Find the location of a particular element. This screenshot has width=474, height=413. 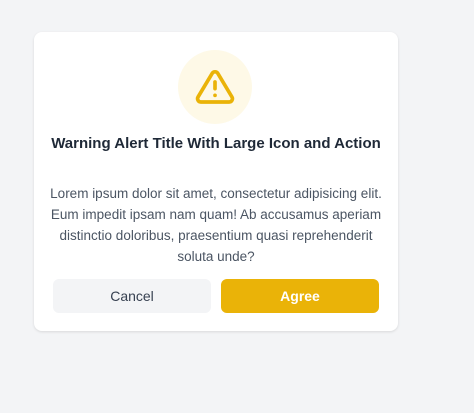

warning-triangle-icon is located at coordinates (215, 87).